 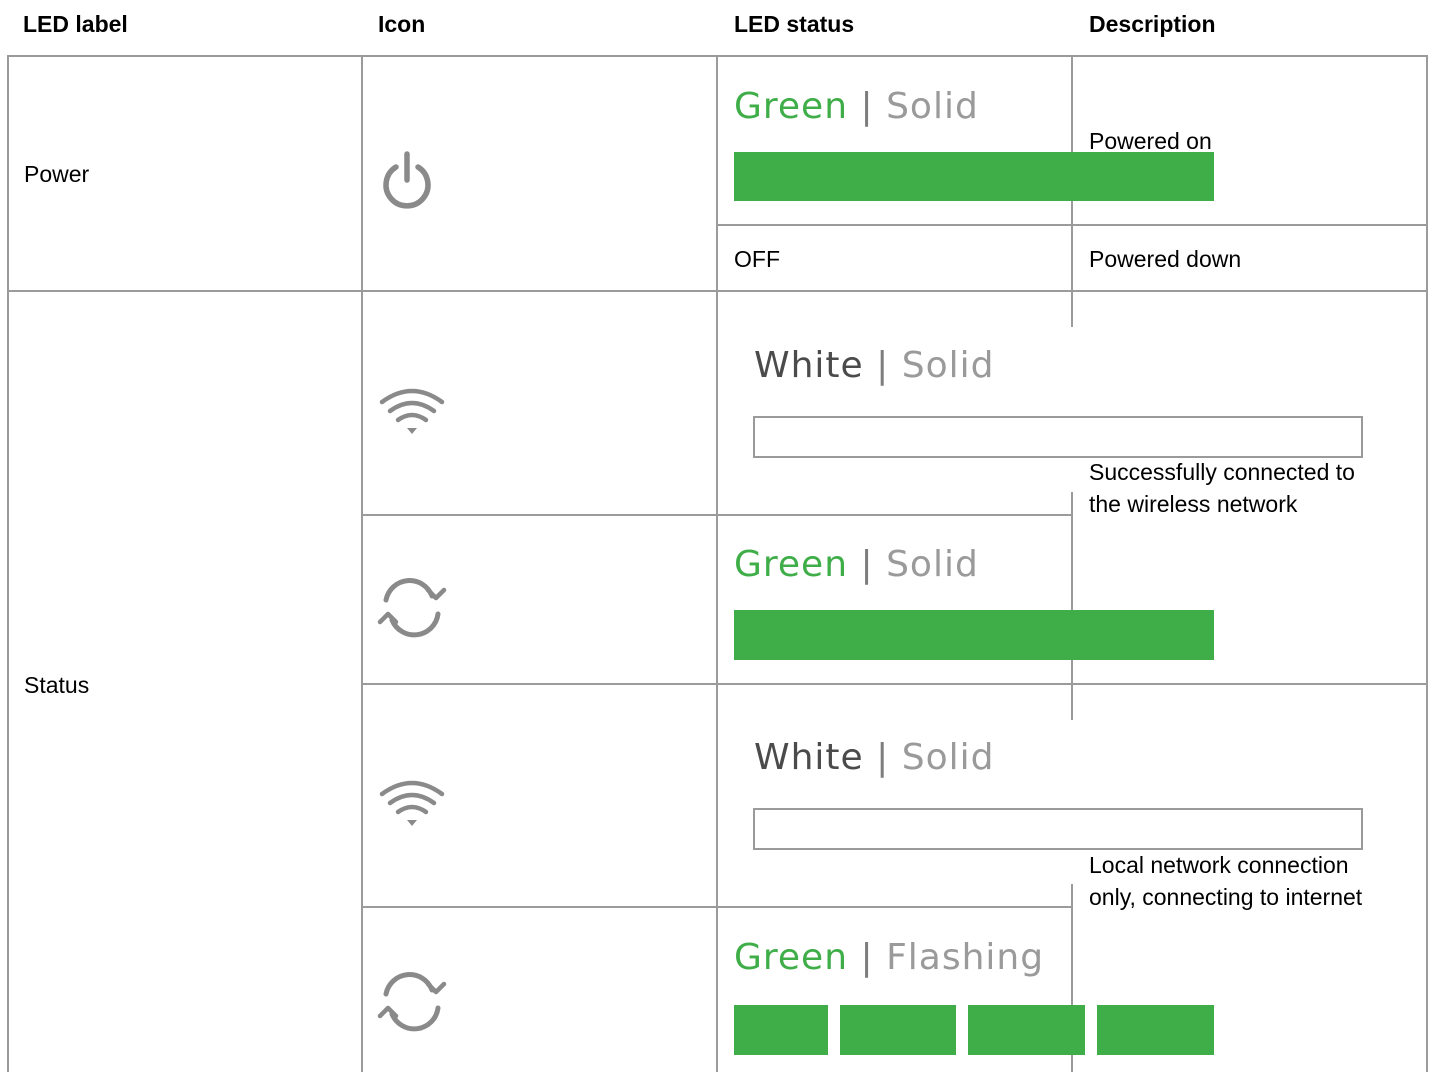 What do you see at coordinates (1165, 259) in the screenshot?
I see `description-powered-down: Powered down` at bounding box center [1165, 259].